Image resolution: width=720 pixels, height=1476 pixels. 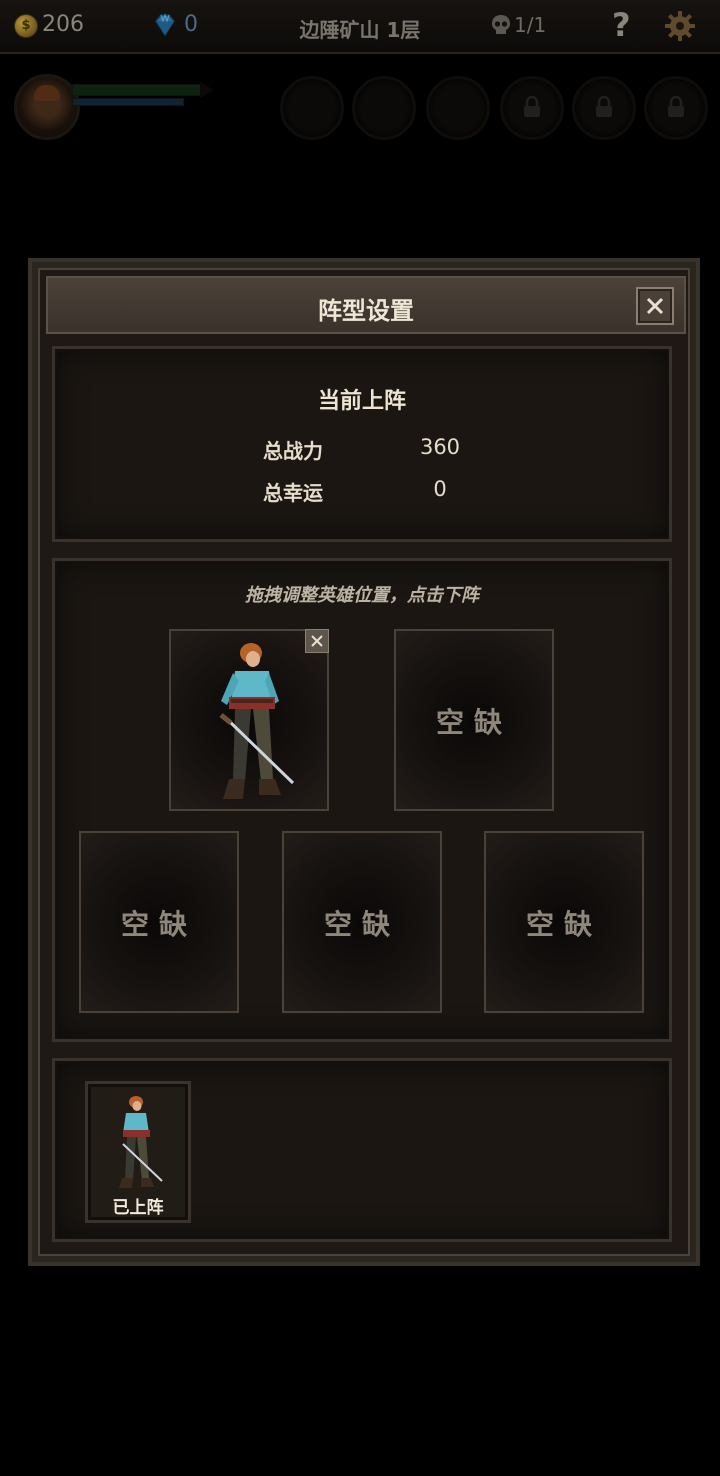 I want to click on dialog-title: 阵型设置, so click(x=366, y=311).